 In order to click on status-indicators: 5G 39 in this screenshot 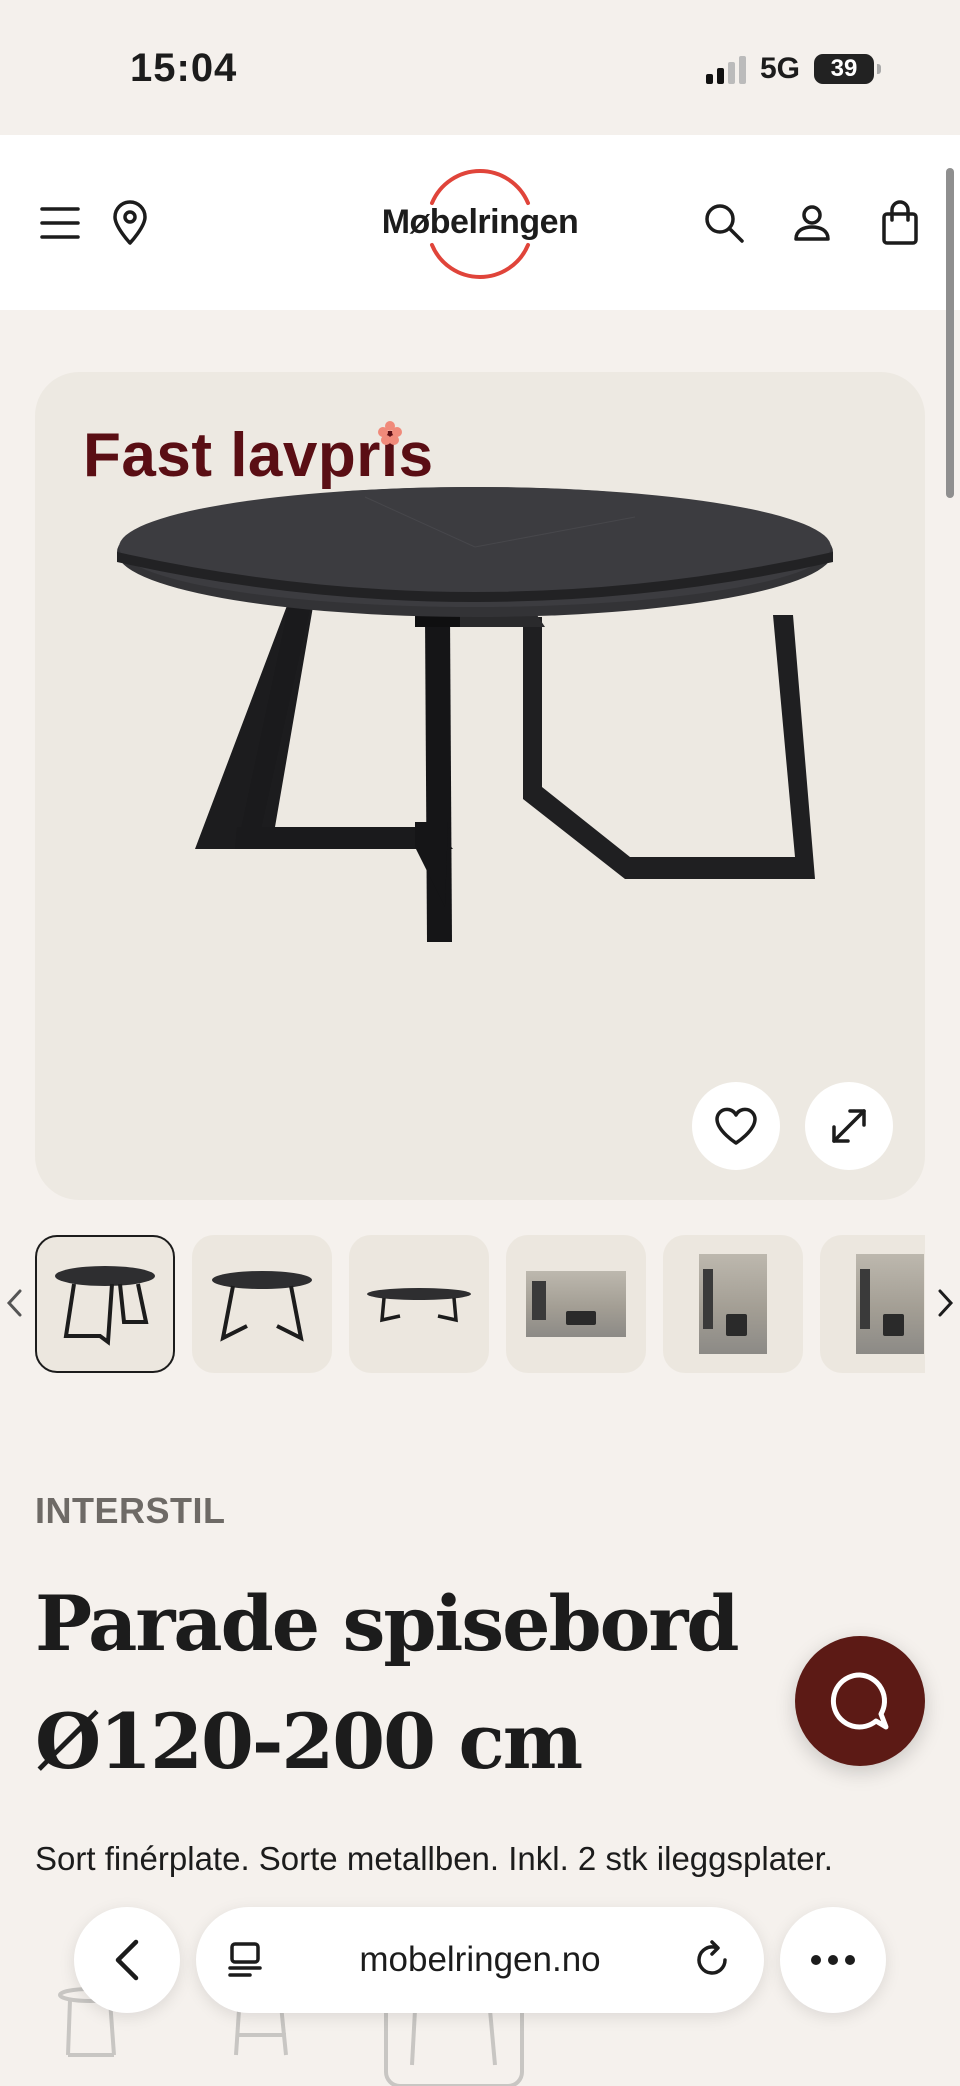, I will do `click(793, 69)`.